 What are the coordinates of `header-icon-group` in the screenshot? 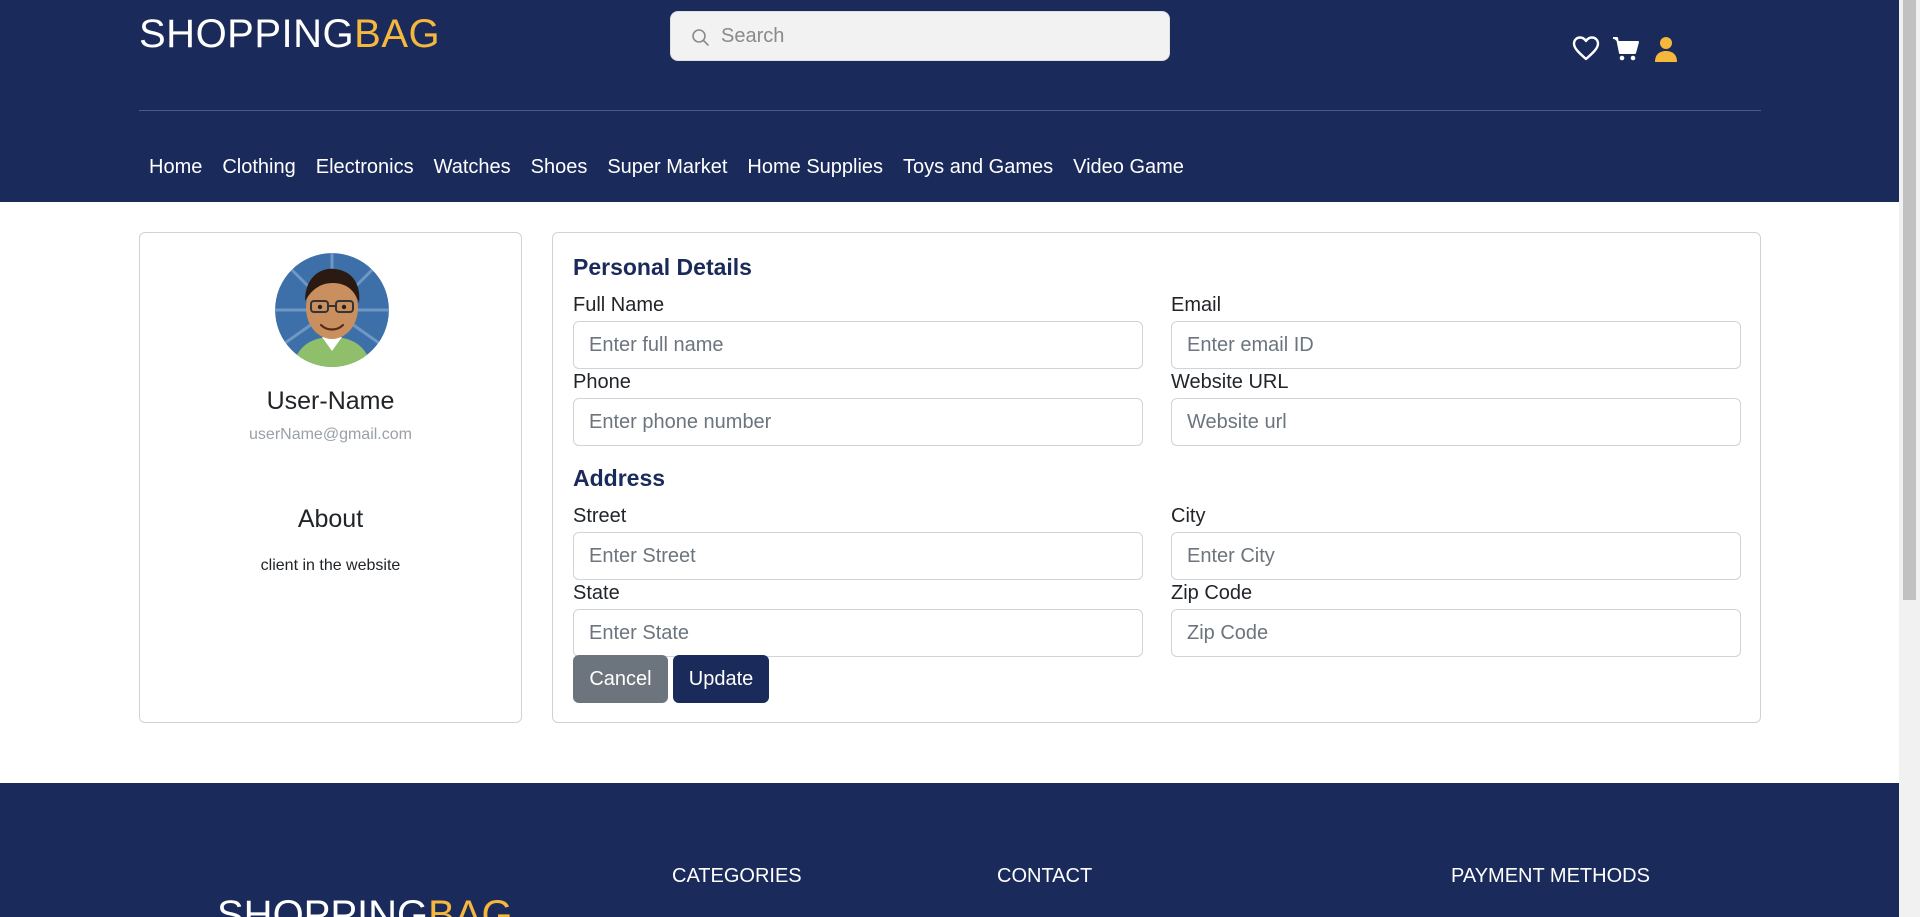 It's located at (1626, 49).